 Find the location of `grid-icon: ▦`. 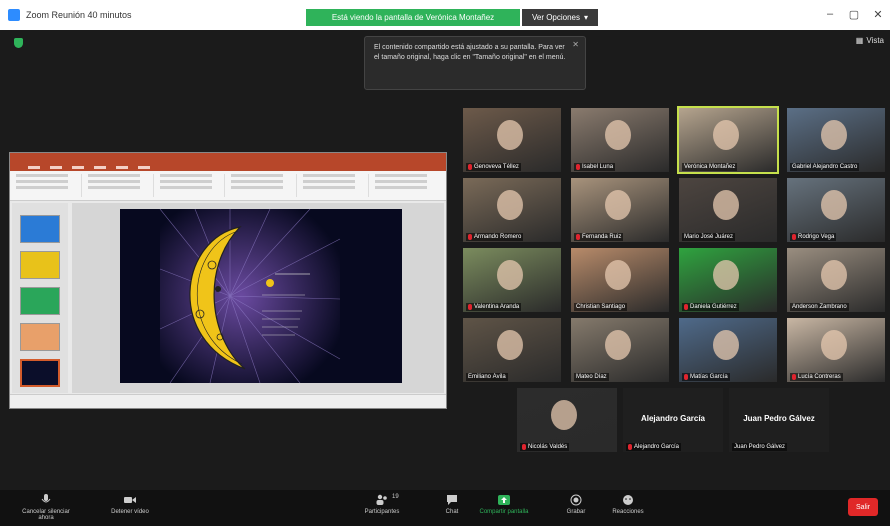

grid-icon: ▦ is located at coordinates (859, 40).